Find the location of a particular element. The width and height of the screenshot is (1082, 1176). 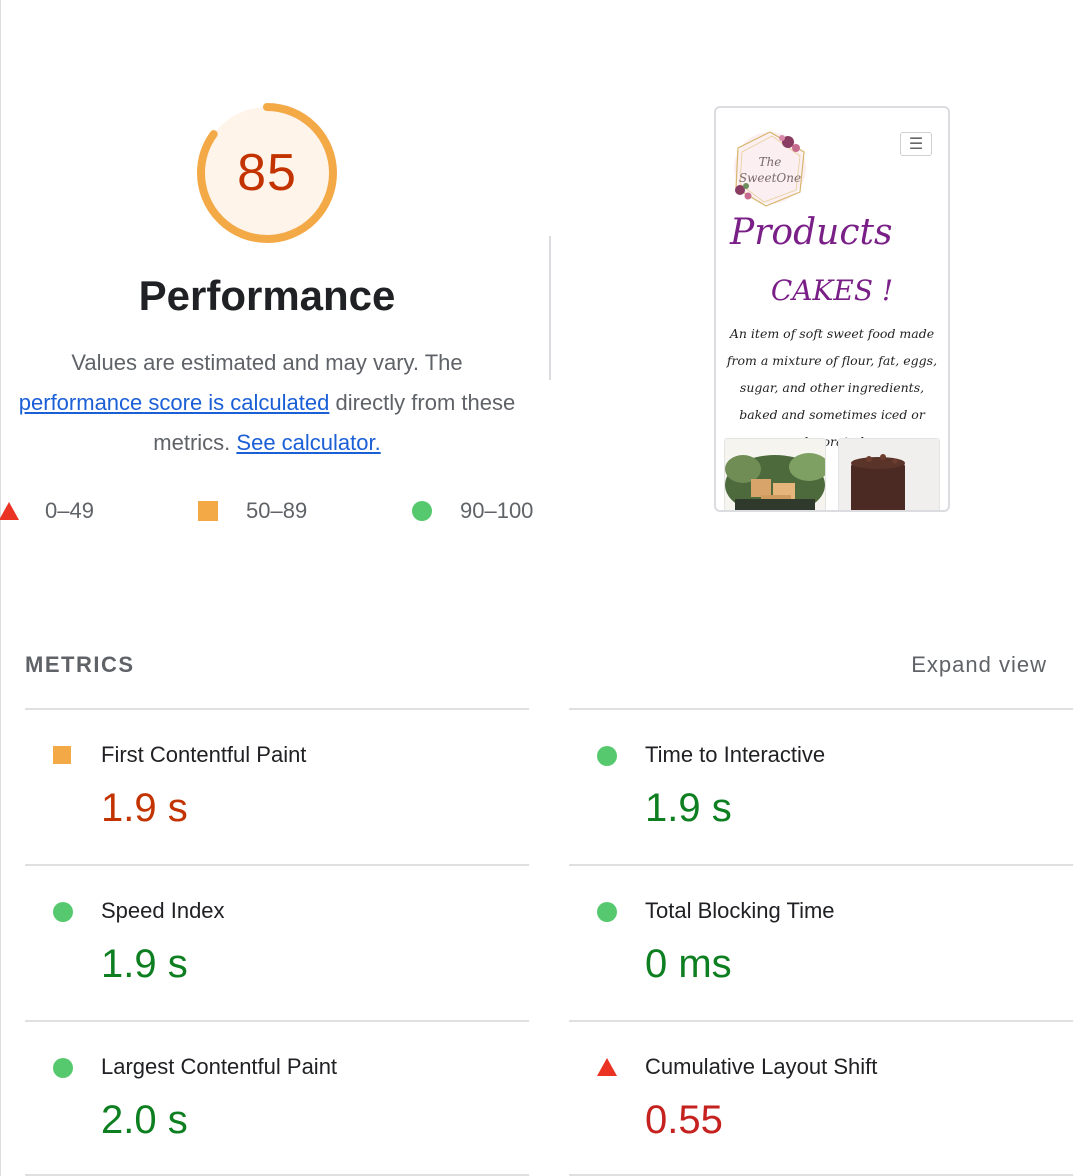

performance-score: 85 is located at coordinates (267, 173).